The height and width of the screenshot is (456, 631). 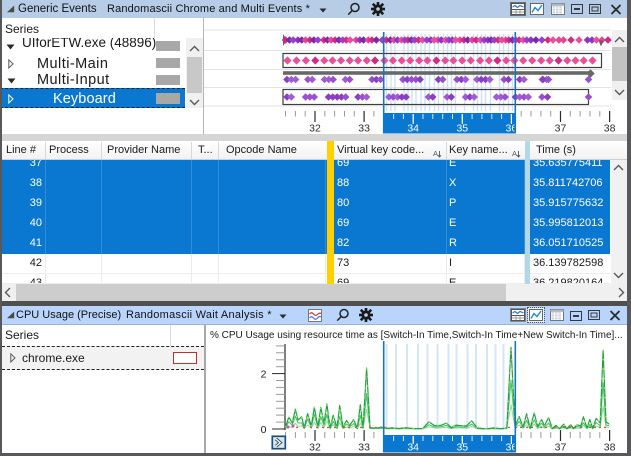 I want to click on svg-text: 2, so click(x=264, y=375).